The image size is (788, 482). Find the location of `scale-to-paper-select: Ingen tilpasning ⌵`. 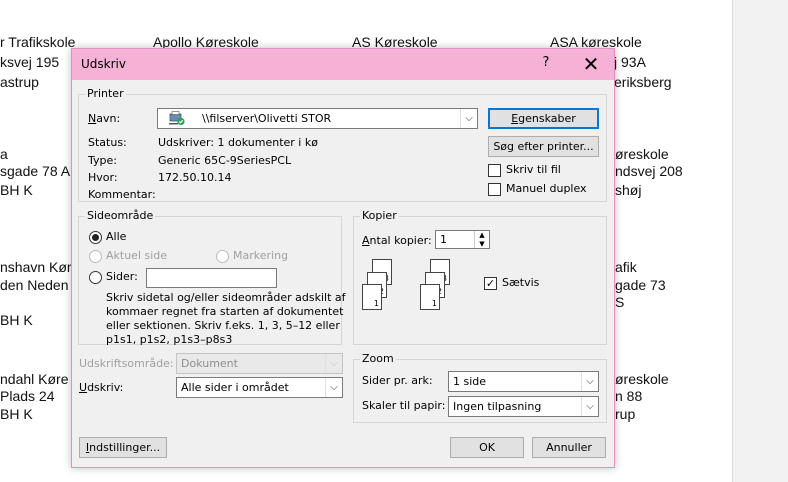

scale-to-paper-select: Ingen tilpasning ⌵ is located at coordinates (523, 406).